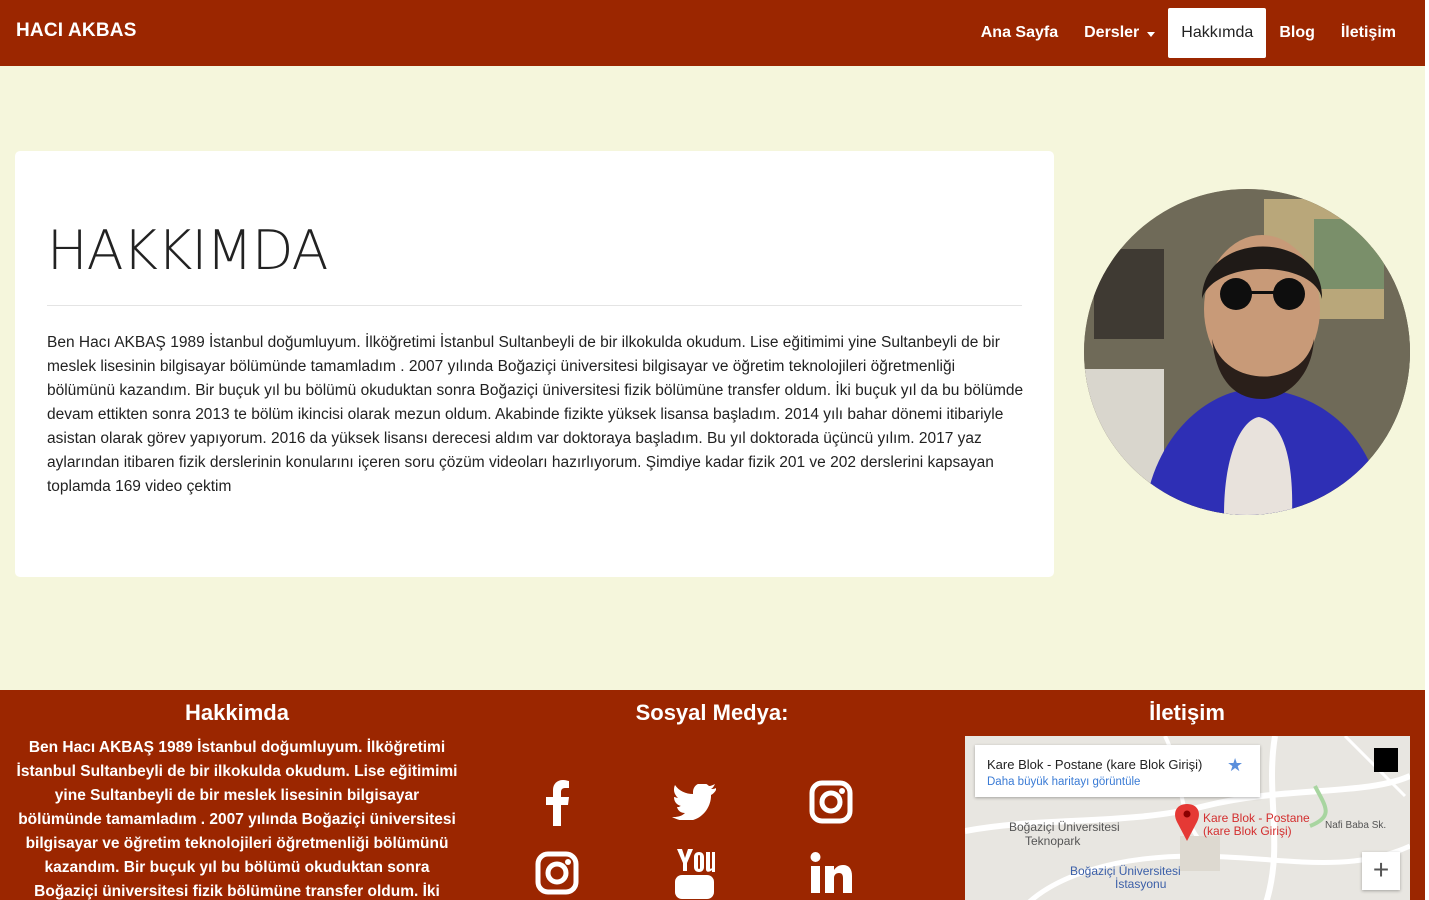 This screenshot has width=1429, height=900. What do you see at coordinates (237, 712) in the screenshot?
I see `footer-about-title: Hakkimda` at bounding box center [237, 712].